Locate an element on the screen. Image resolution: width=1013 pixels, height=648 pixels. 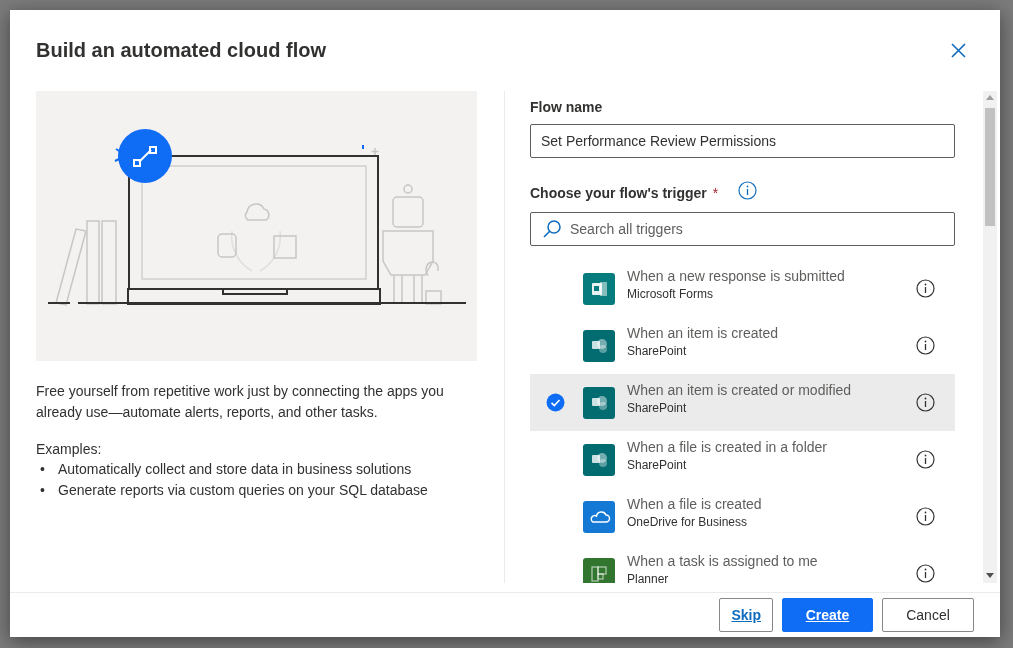
trigger-title: When a new response is submitted is located at coordinates (736, 276).